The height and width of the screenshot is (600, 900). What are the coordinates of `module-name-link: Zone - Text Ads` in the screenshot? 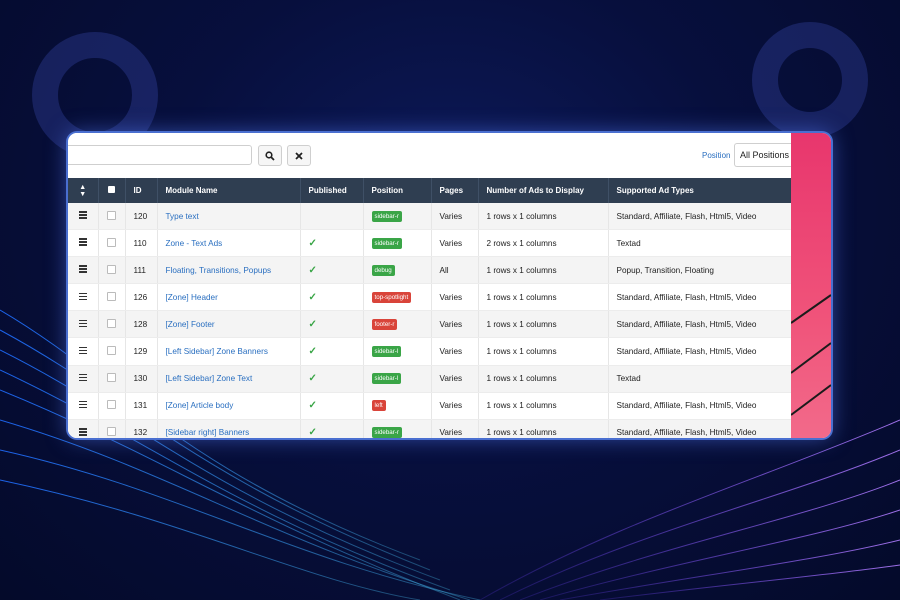 It's located at (194, 243).